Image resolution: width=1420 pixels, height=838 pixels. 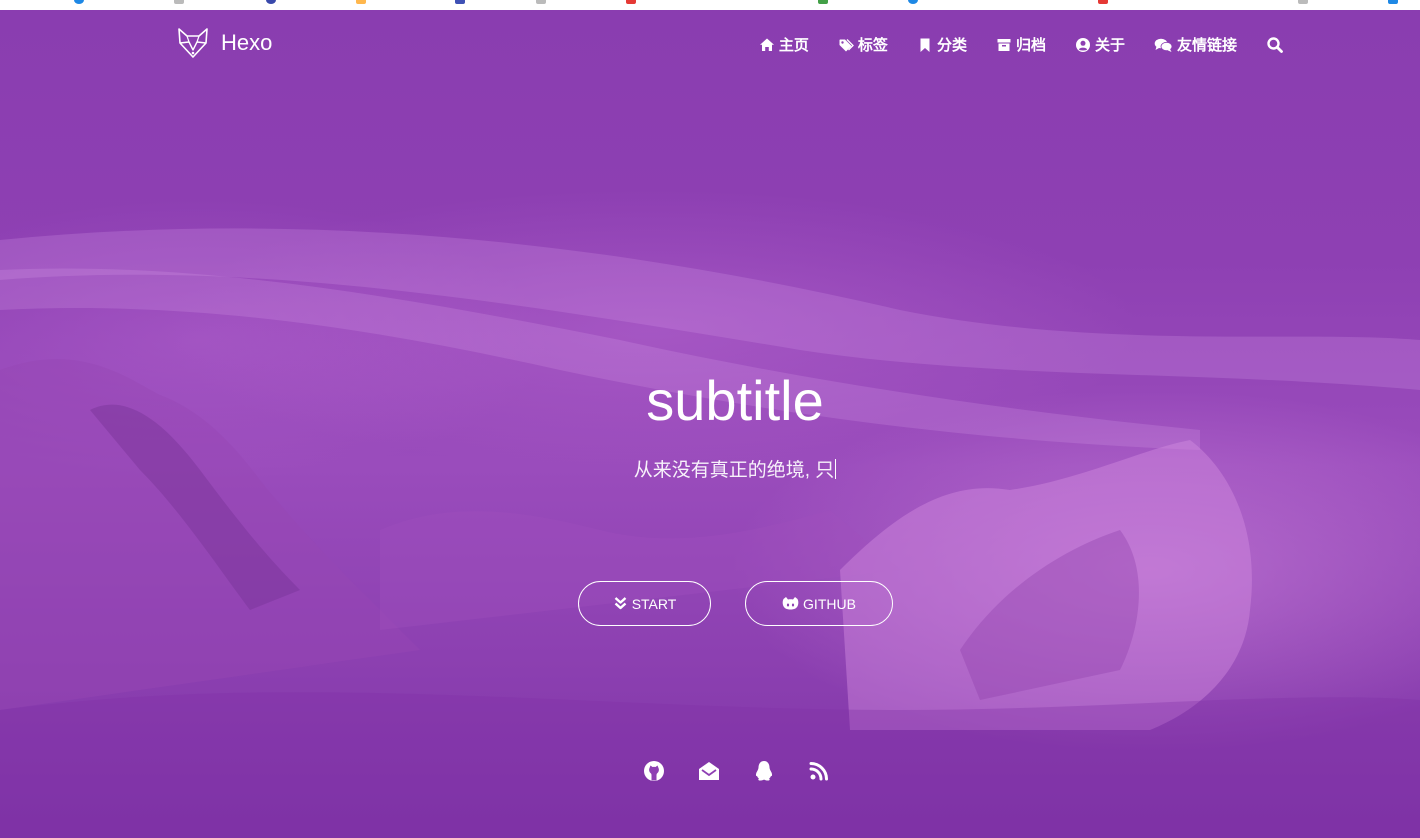 What do you see at coordinates (735, 400) in the screenshot?
I see `hero-title: subtitle` at bounding box center [735, 400].